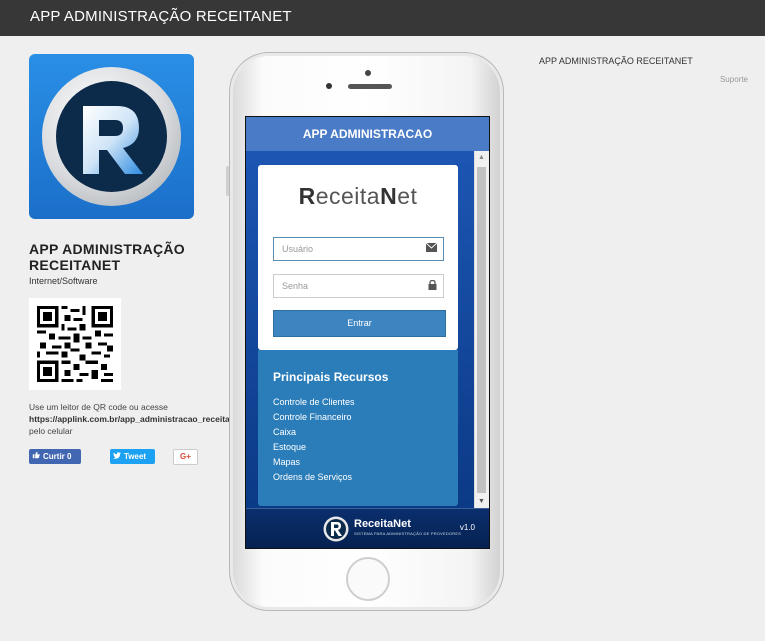  I want to click on google-plus-button: G+, so click(185, 457).